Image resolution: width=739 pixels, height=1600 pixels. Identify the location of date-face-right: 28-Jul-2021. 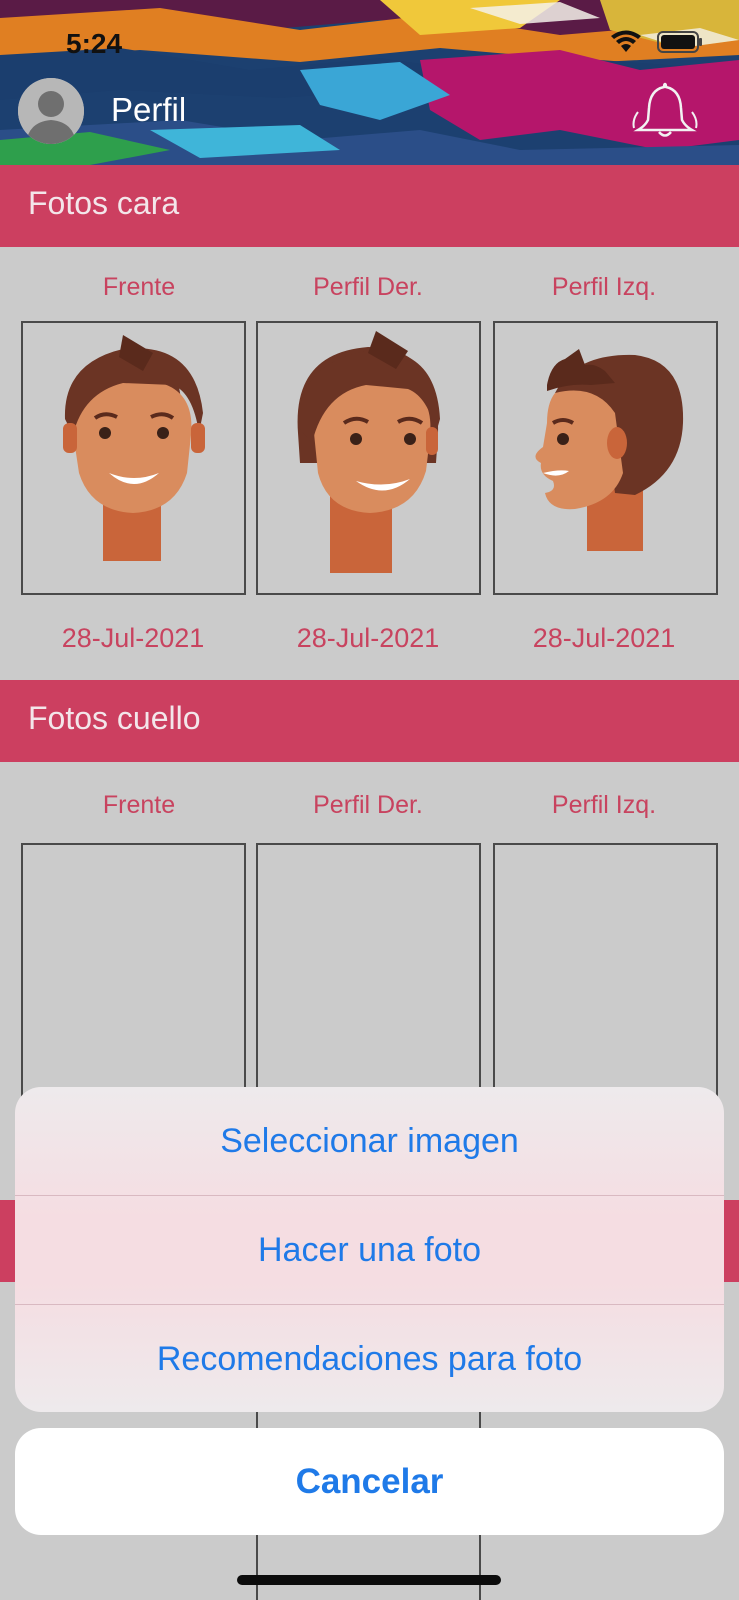
(368, 638).